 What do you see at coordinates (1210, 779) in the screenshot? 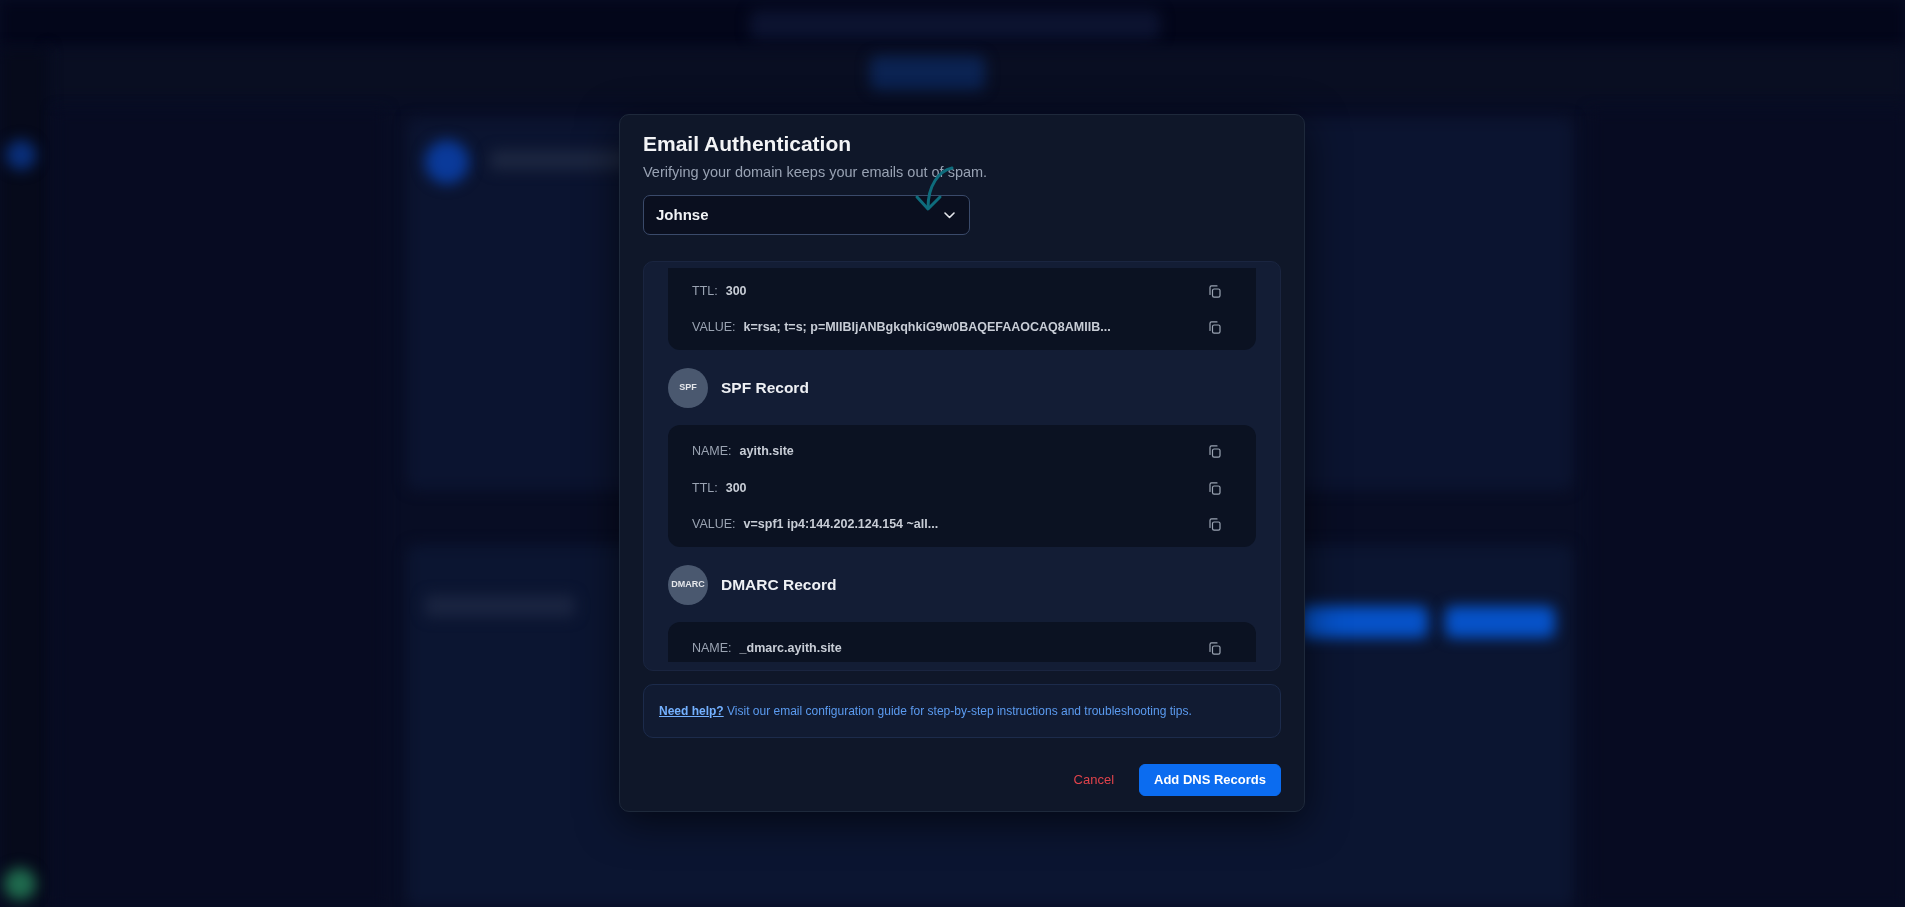
I see `add-dns-records-button: Add DNS Records` at bounding box center [1210, 779].